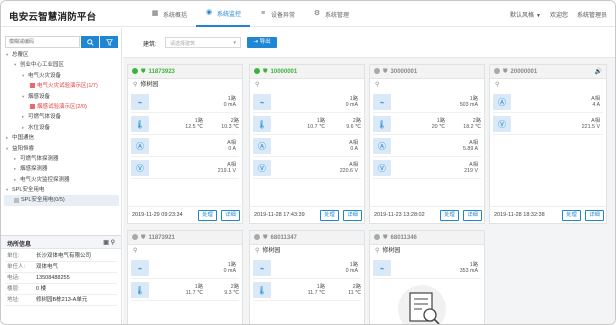  I want to click on search-icon, so click(90, 42).